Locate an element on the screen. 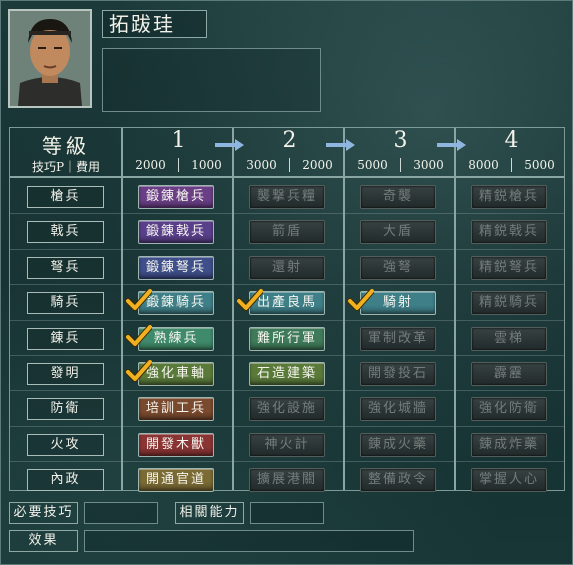 The height and width of the screenshot is (565, 573). level-1-costs: 2000 1000 is located at coordinates (178, 165).